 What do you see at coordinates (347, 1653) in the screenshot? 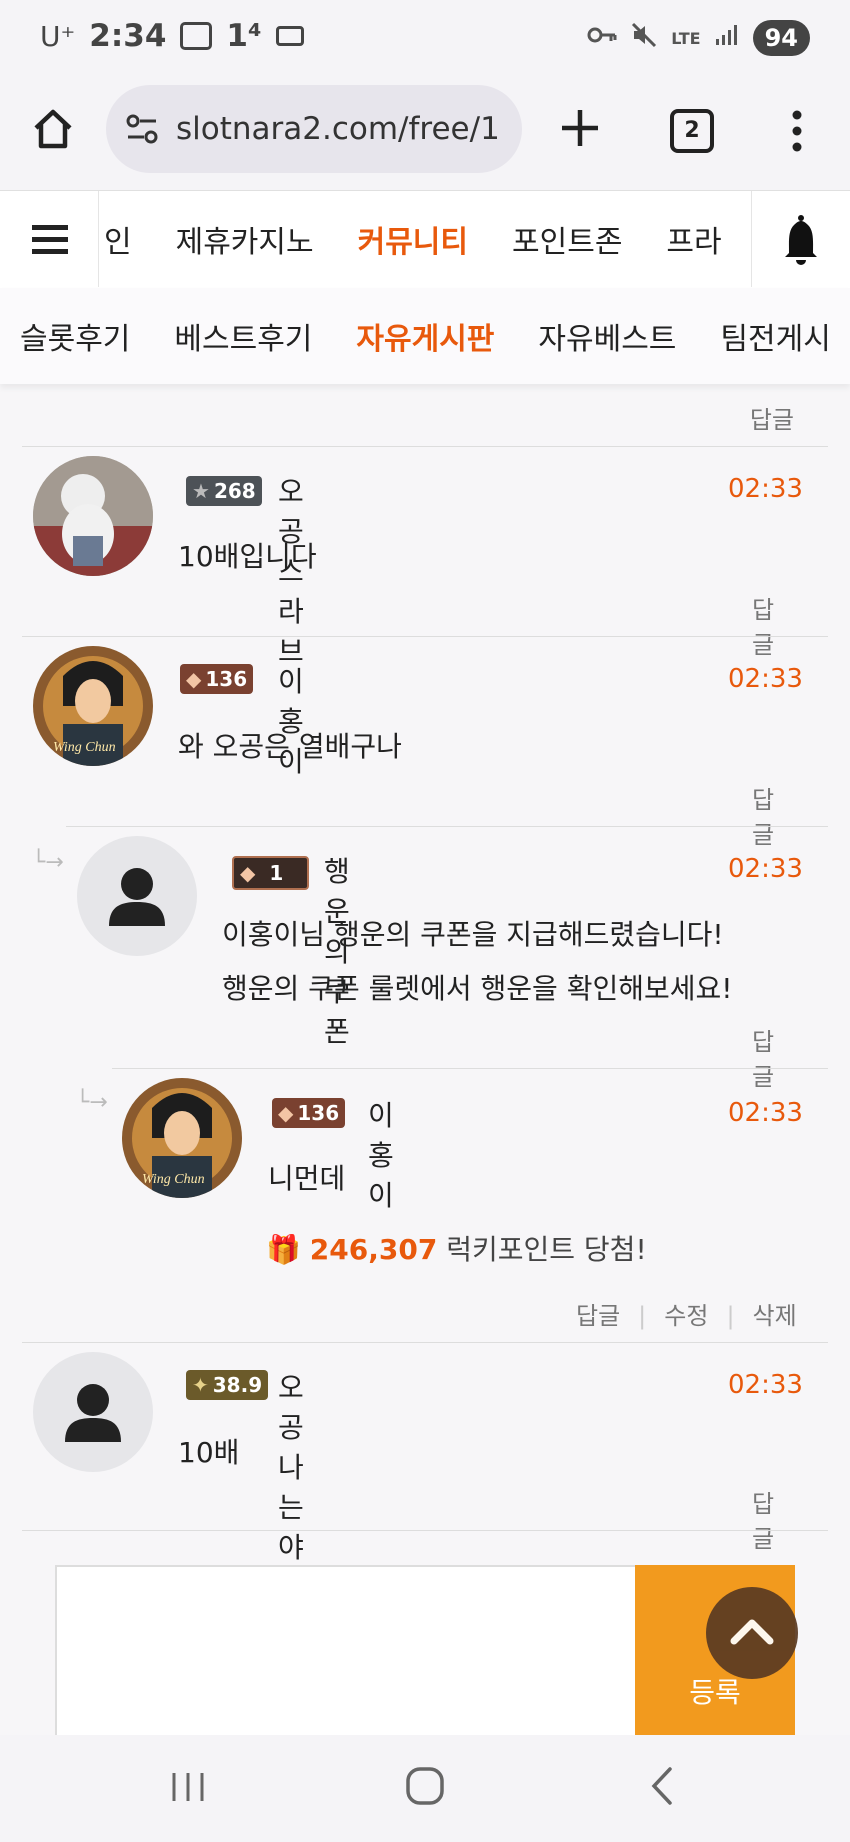
I see `comment-input` at bounding box center [347, 1653].